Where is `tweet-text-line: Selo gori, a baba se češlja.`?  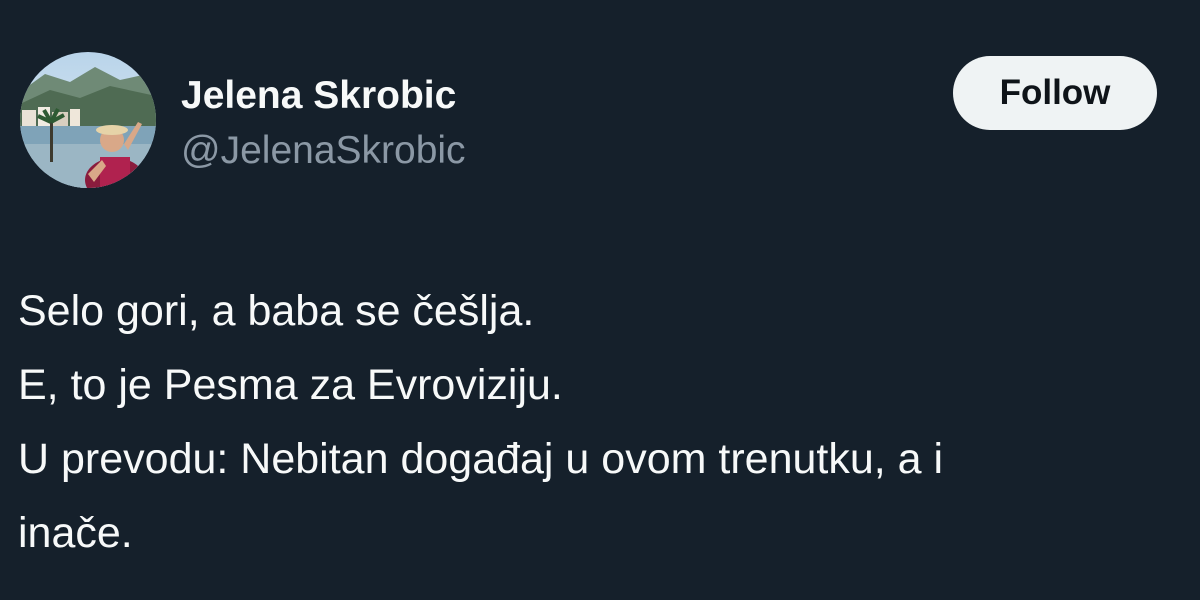 tweet-text-line: Selo gori, a baba se češlja. is located at coordinates (276, 311).